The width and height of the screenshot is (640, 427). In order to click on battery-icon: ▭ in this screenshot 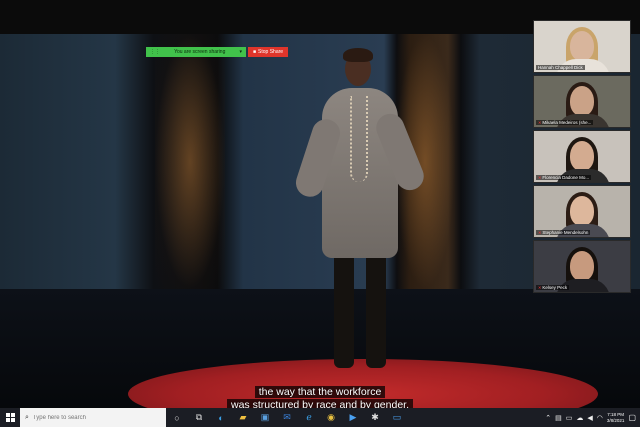, I will do `click(569, 418)`.